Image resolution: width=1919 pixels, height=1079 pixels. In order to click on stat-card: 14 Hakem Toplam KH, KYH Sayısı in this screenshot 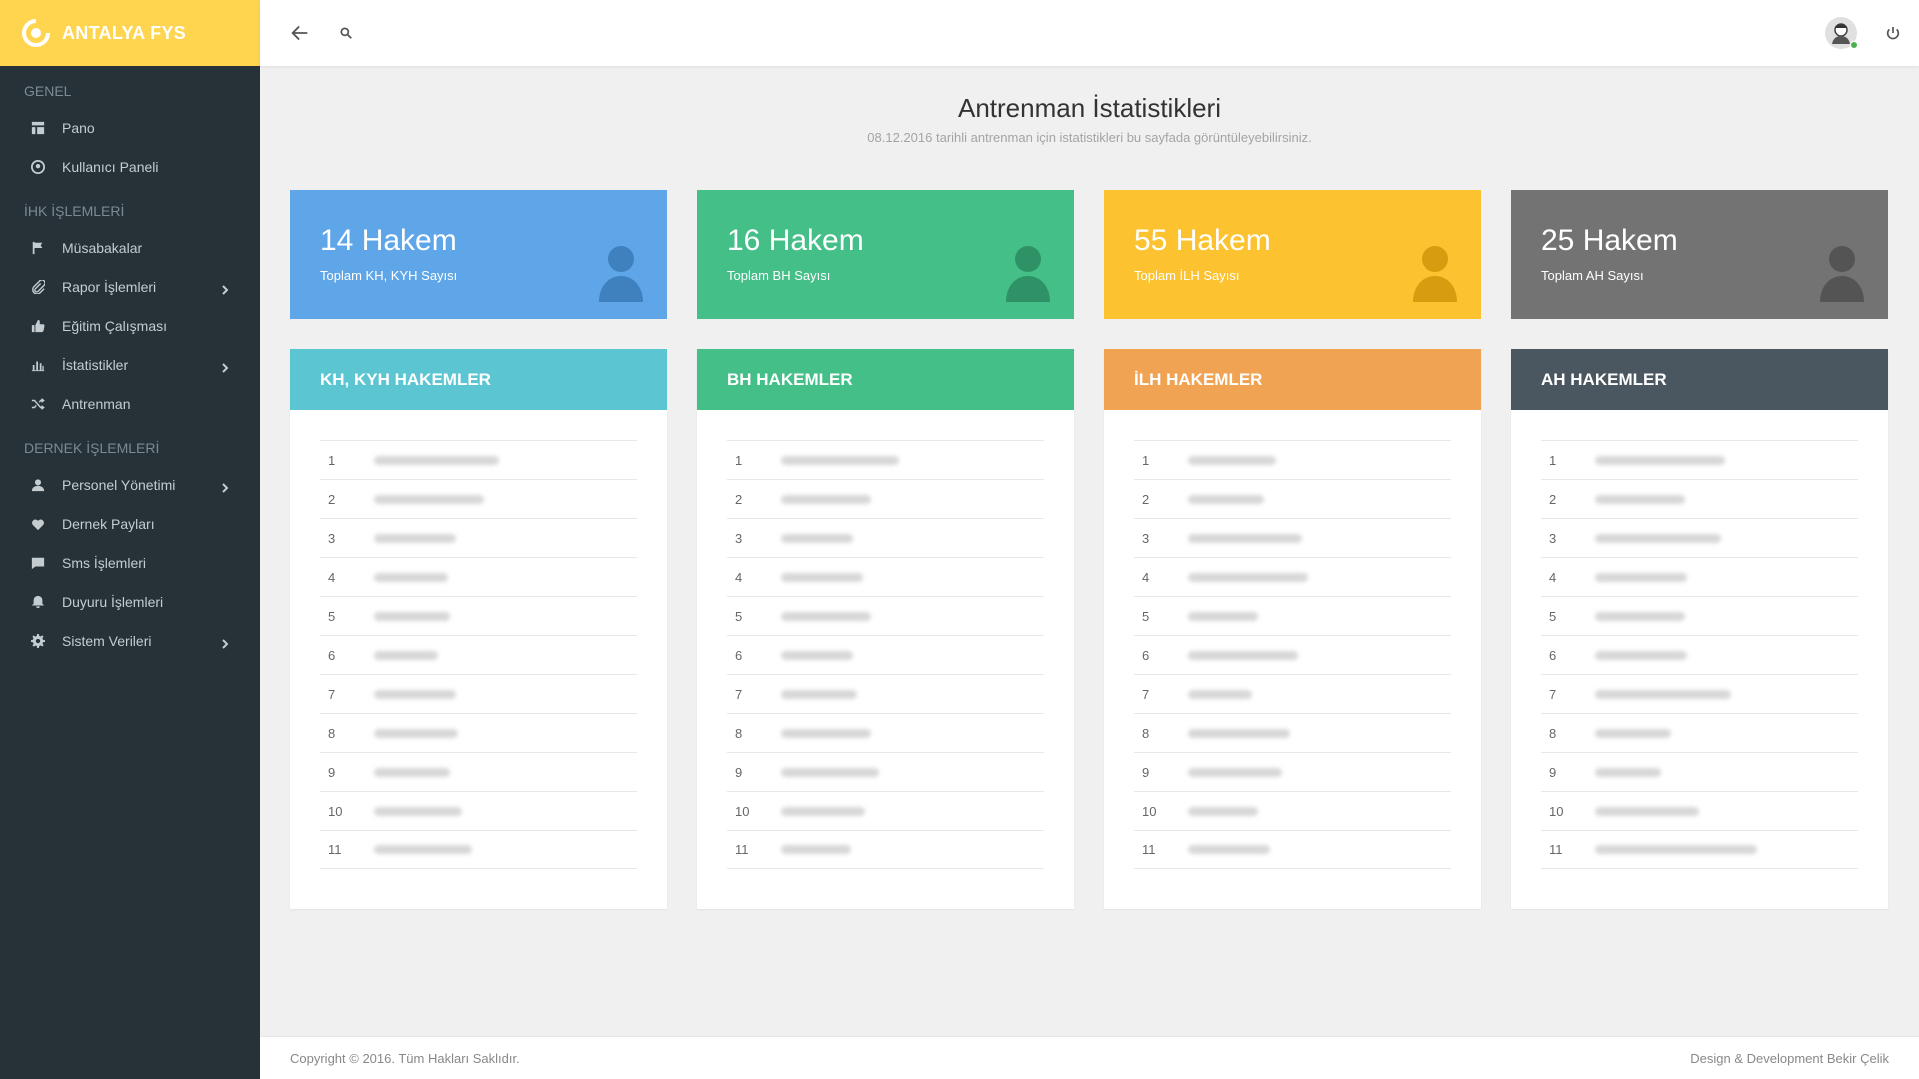, I will do `click(478, 254)`.